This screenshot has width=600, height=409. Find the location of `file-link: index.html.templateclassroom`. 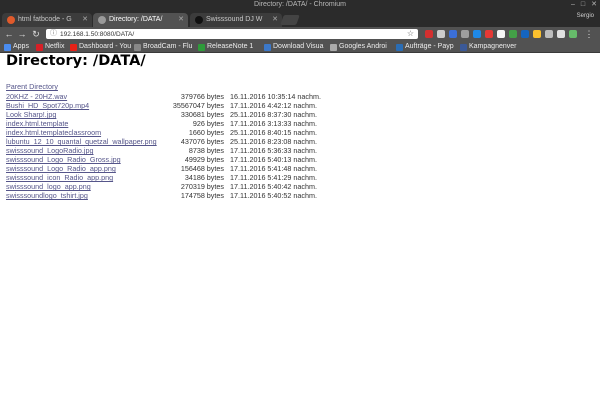

file-link: index.html.templateclassroom is located at coordinates (53, 132).